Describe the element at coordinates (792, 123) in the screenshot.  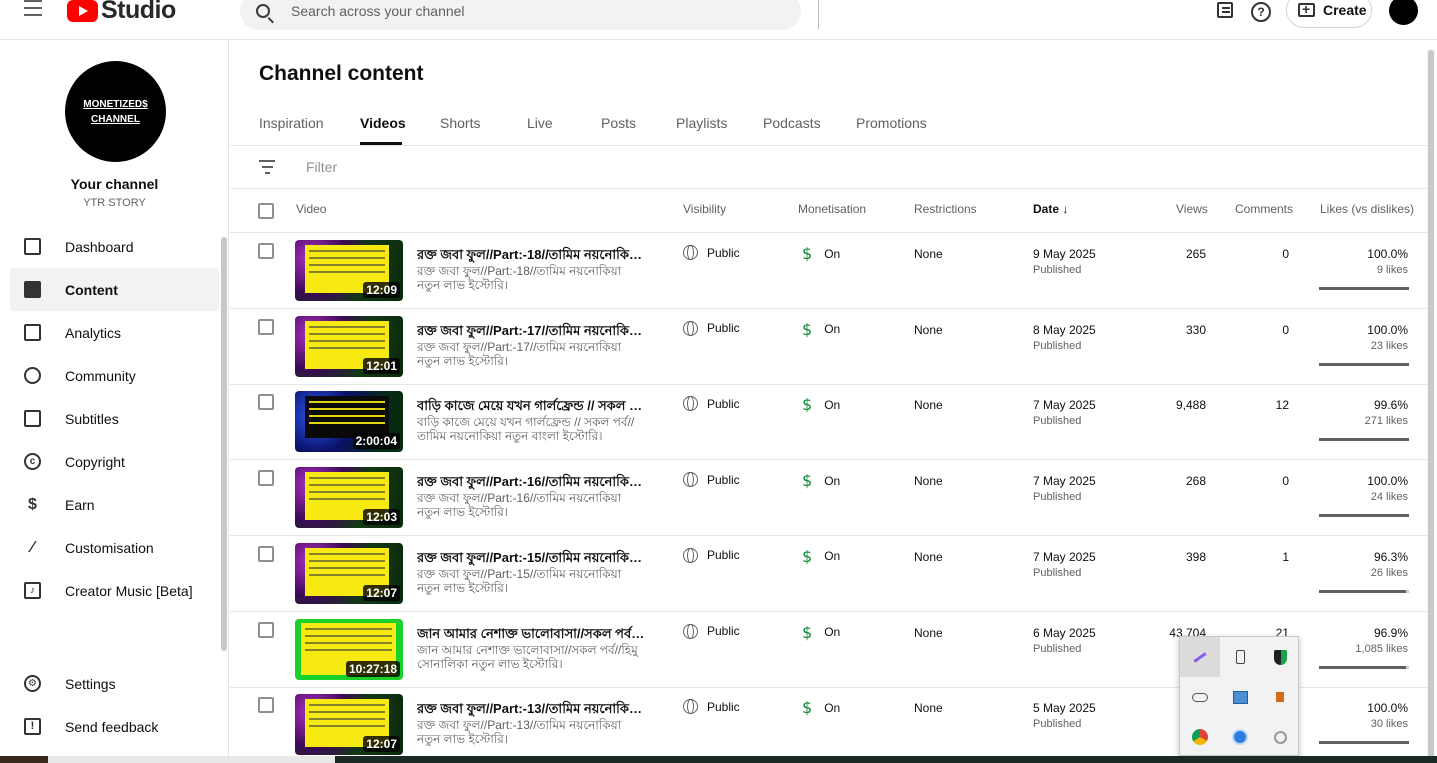
I see `tab-podcasts: Podcasts` at that location.